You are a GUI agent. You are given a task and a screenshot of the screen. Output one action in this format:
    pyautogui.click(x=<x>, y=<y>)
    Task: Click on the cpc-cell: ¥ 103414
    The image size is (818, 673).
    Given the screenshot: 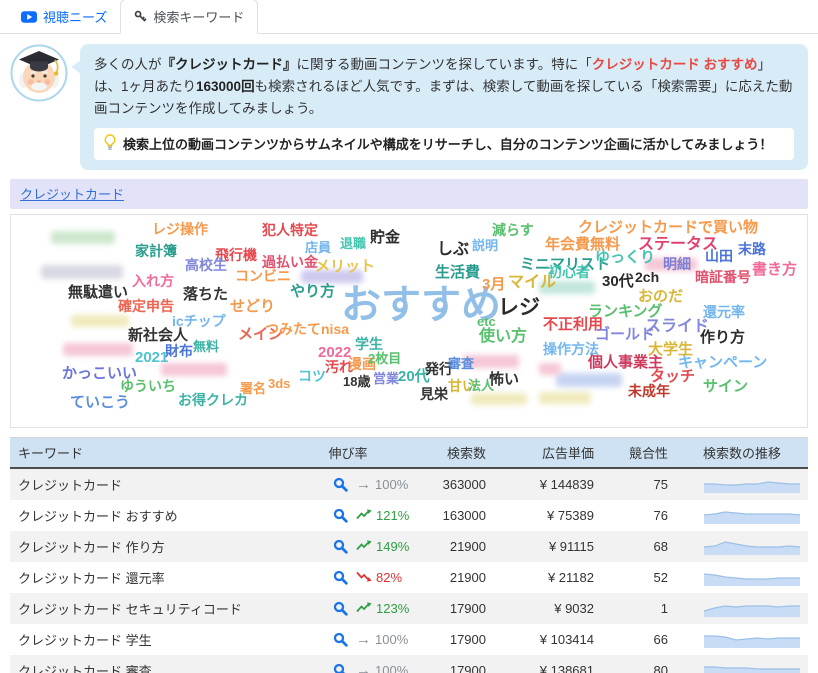 What is the action you would take?
    pyautogui.click(x=566, y=639)
    